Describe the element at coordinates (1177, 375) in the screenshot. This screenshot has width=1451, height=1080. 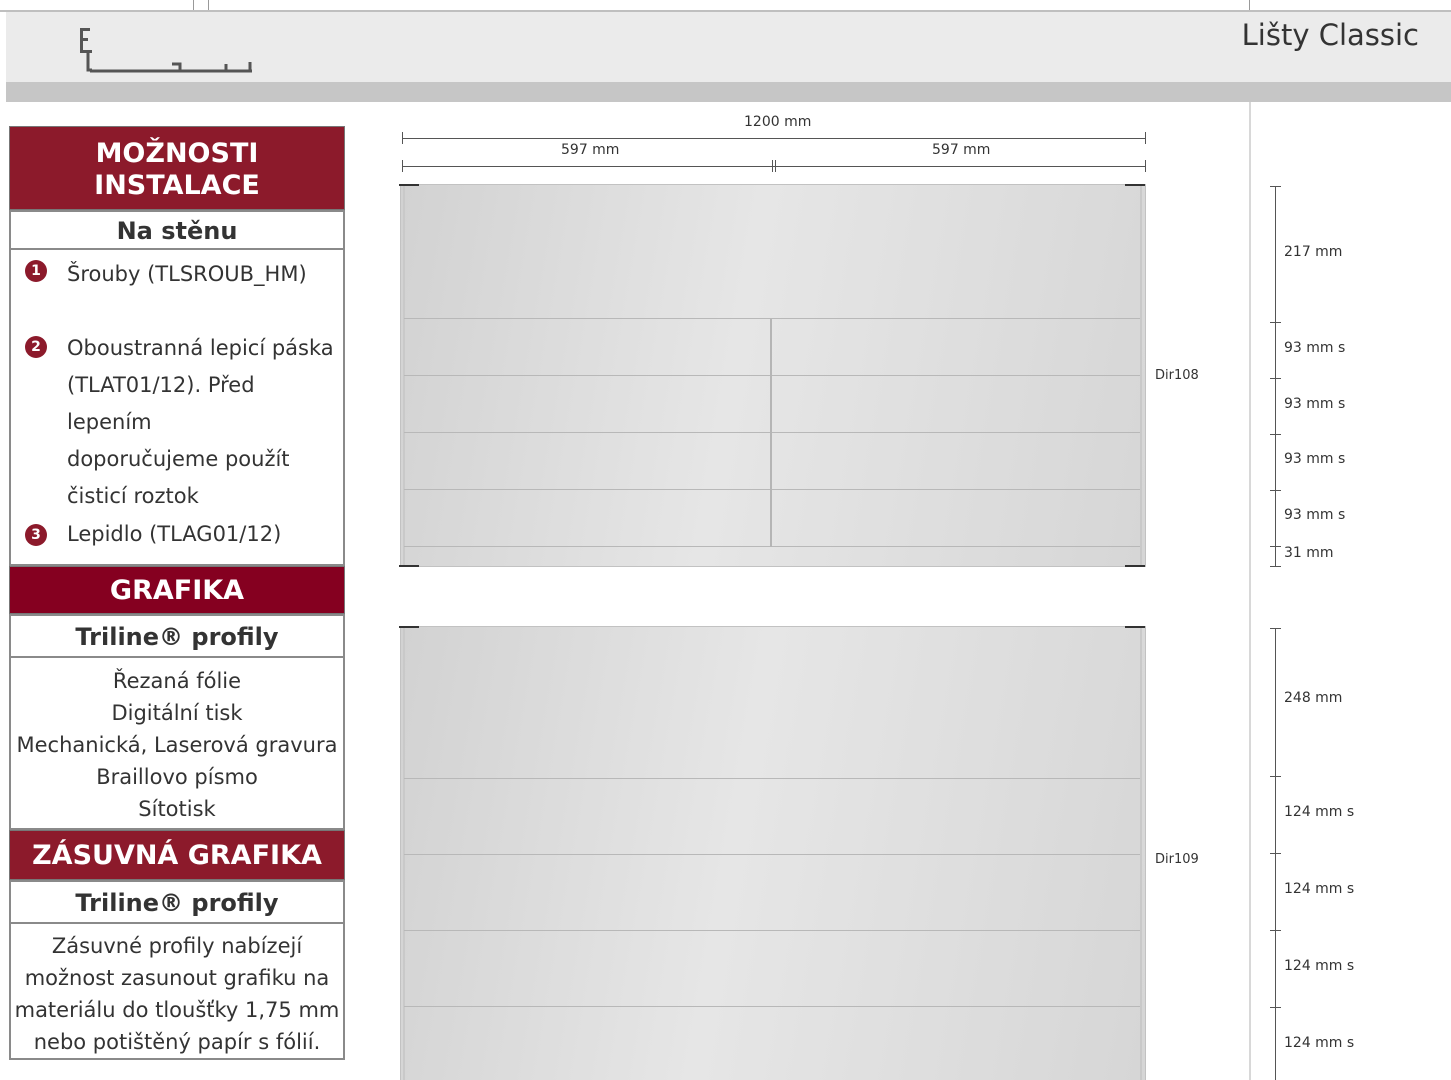
I see `panel-code: Dir108` at that location.